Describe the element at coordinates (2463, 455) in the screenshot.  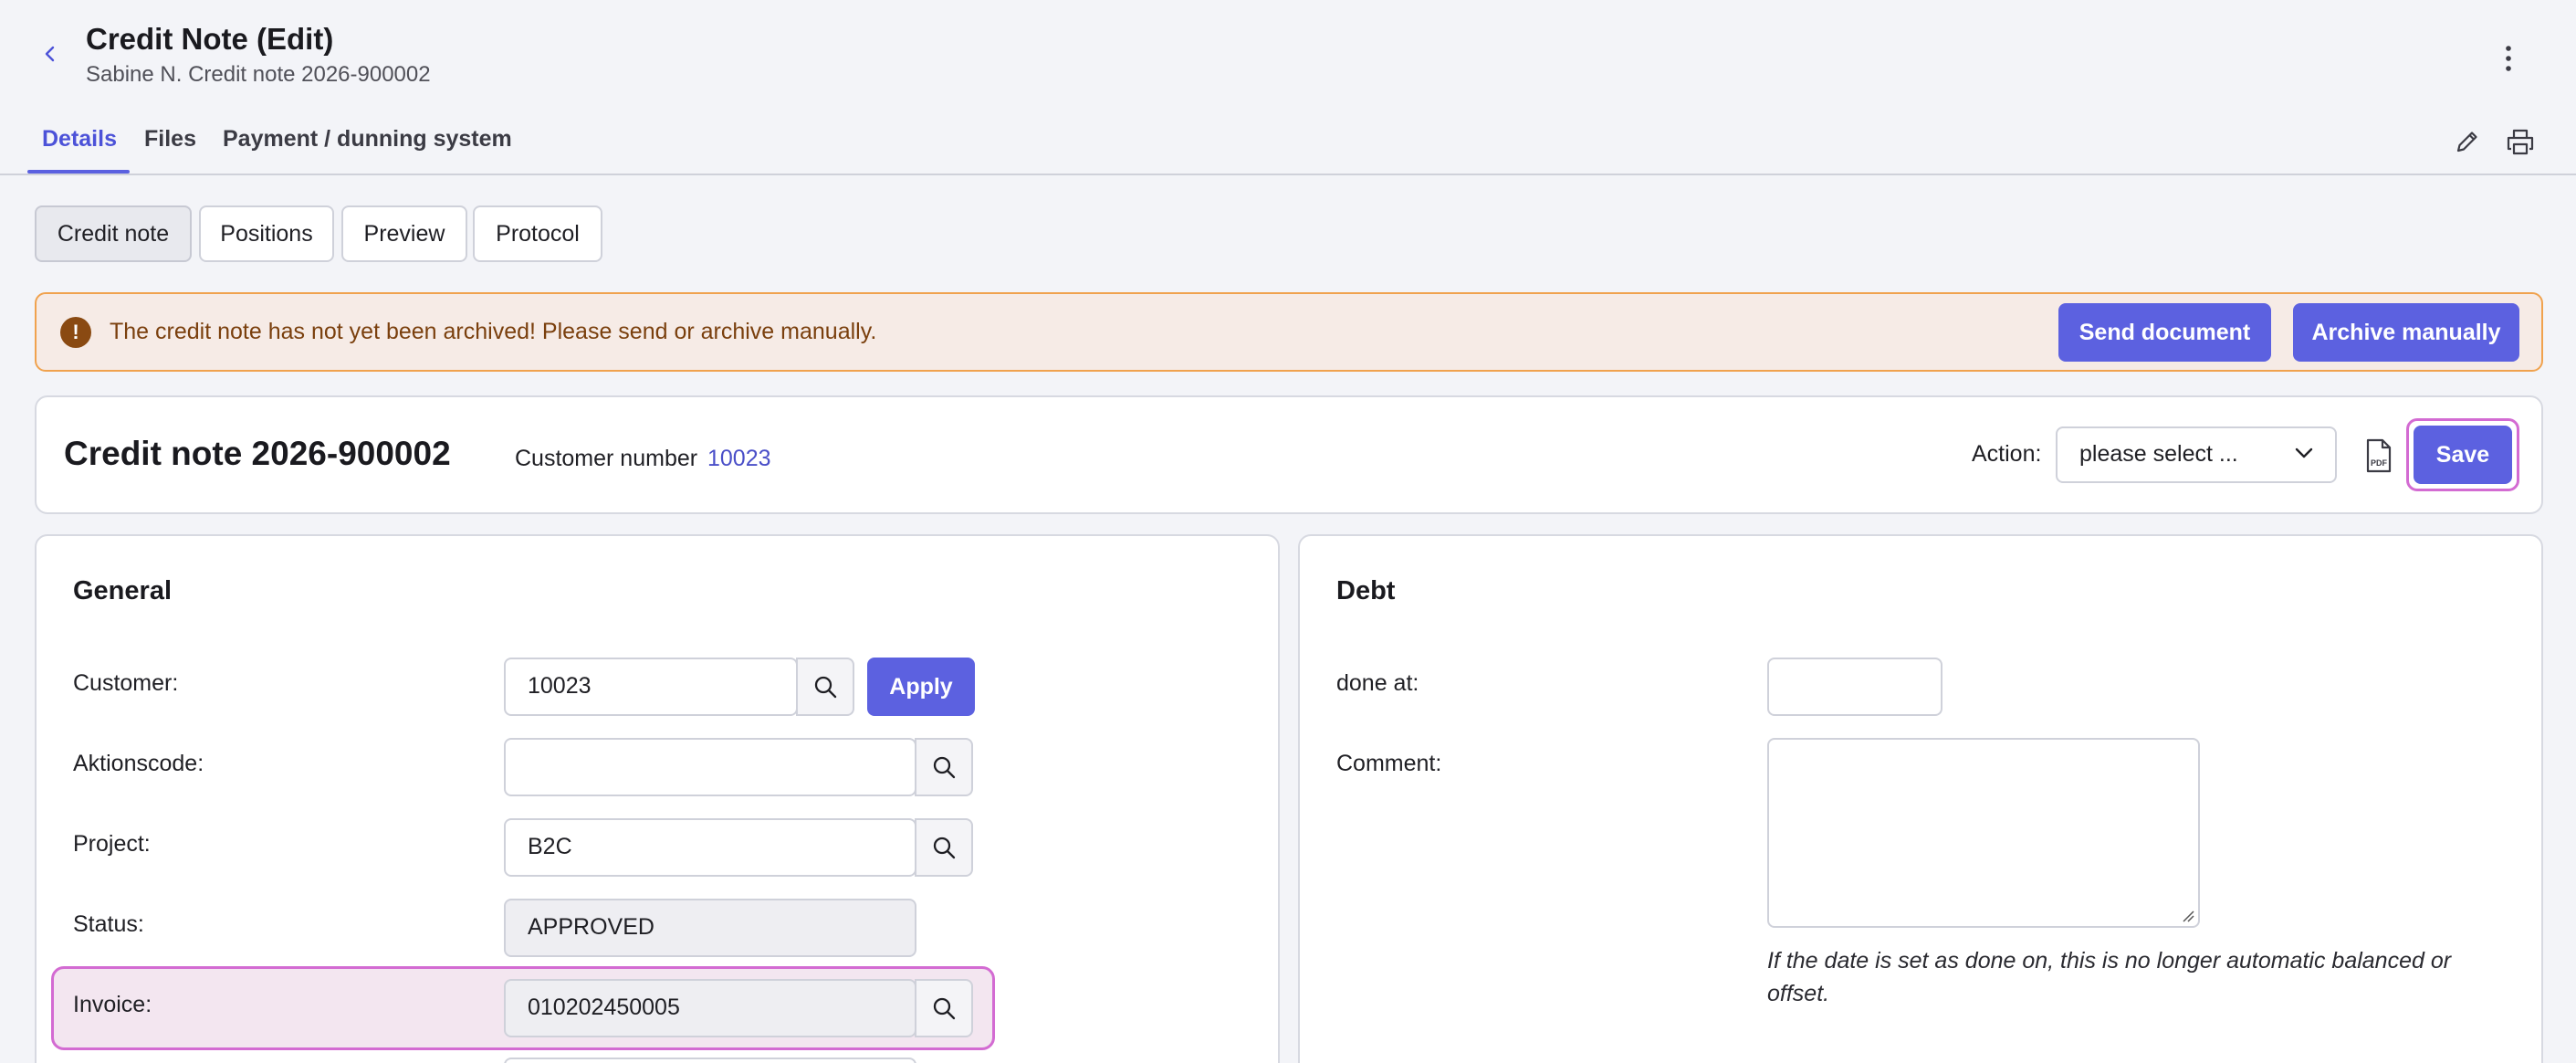
I see `save-button: Save` at that location.